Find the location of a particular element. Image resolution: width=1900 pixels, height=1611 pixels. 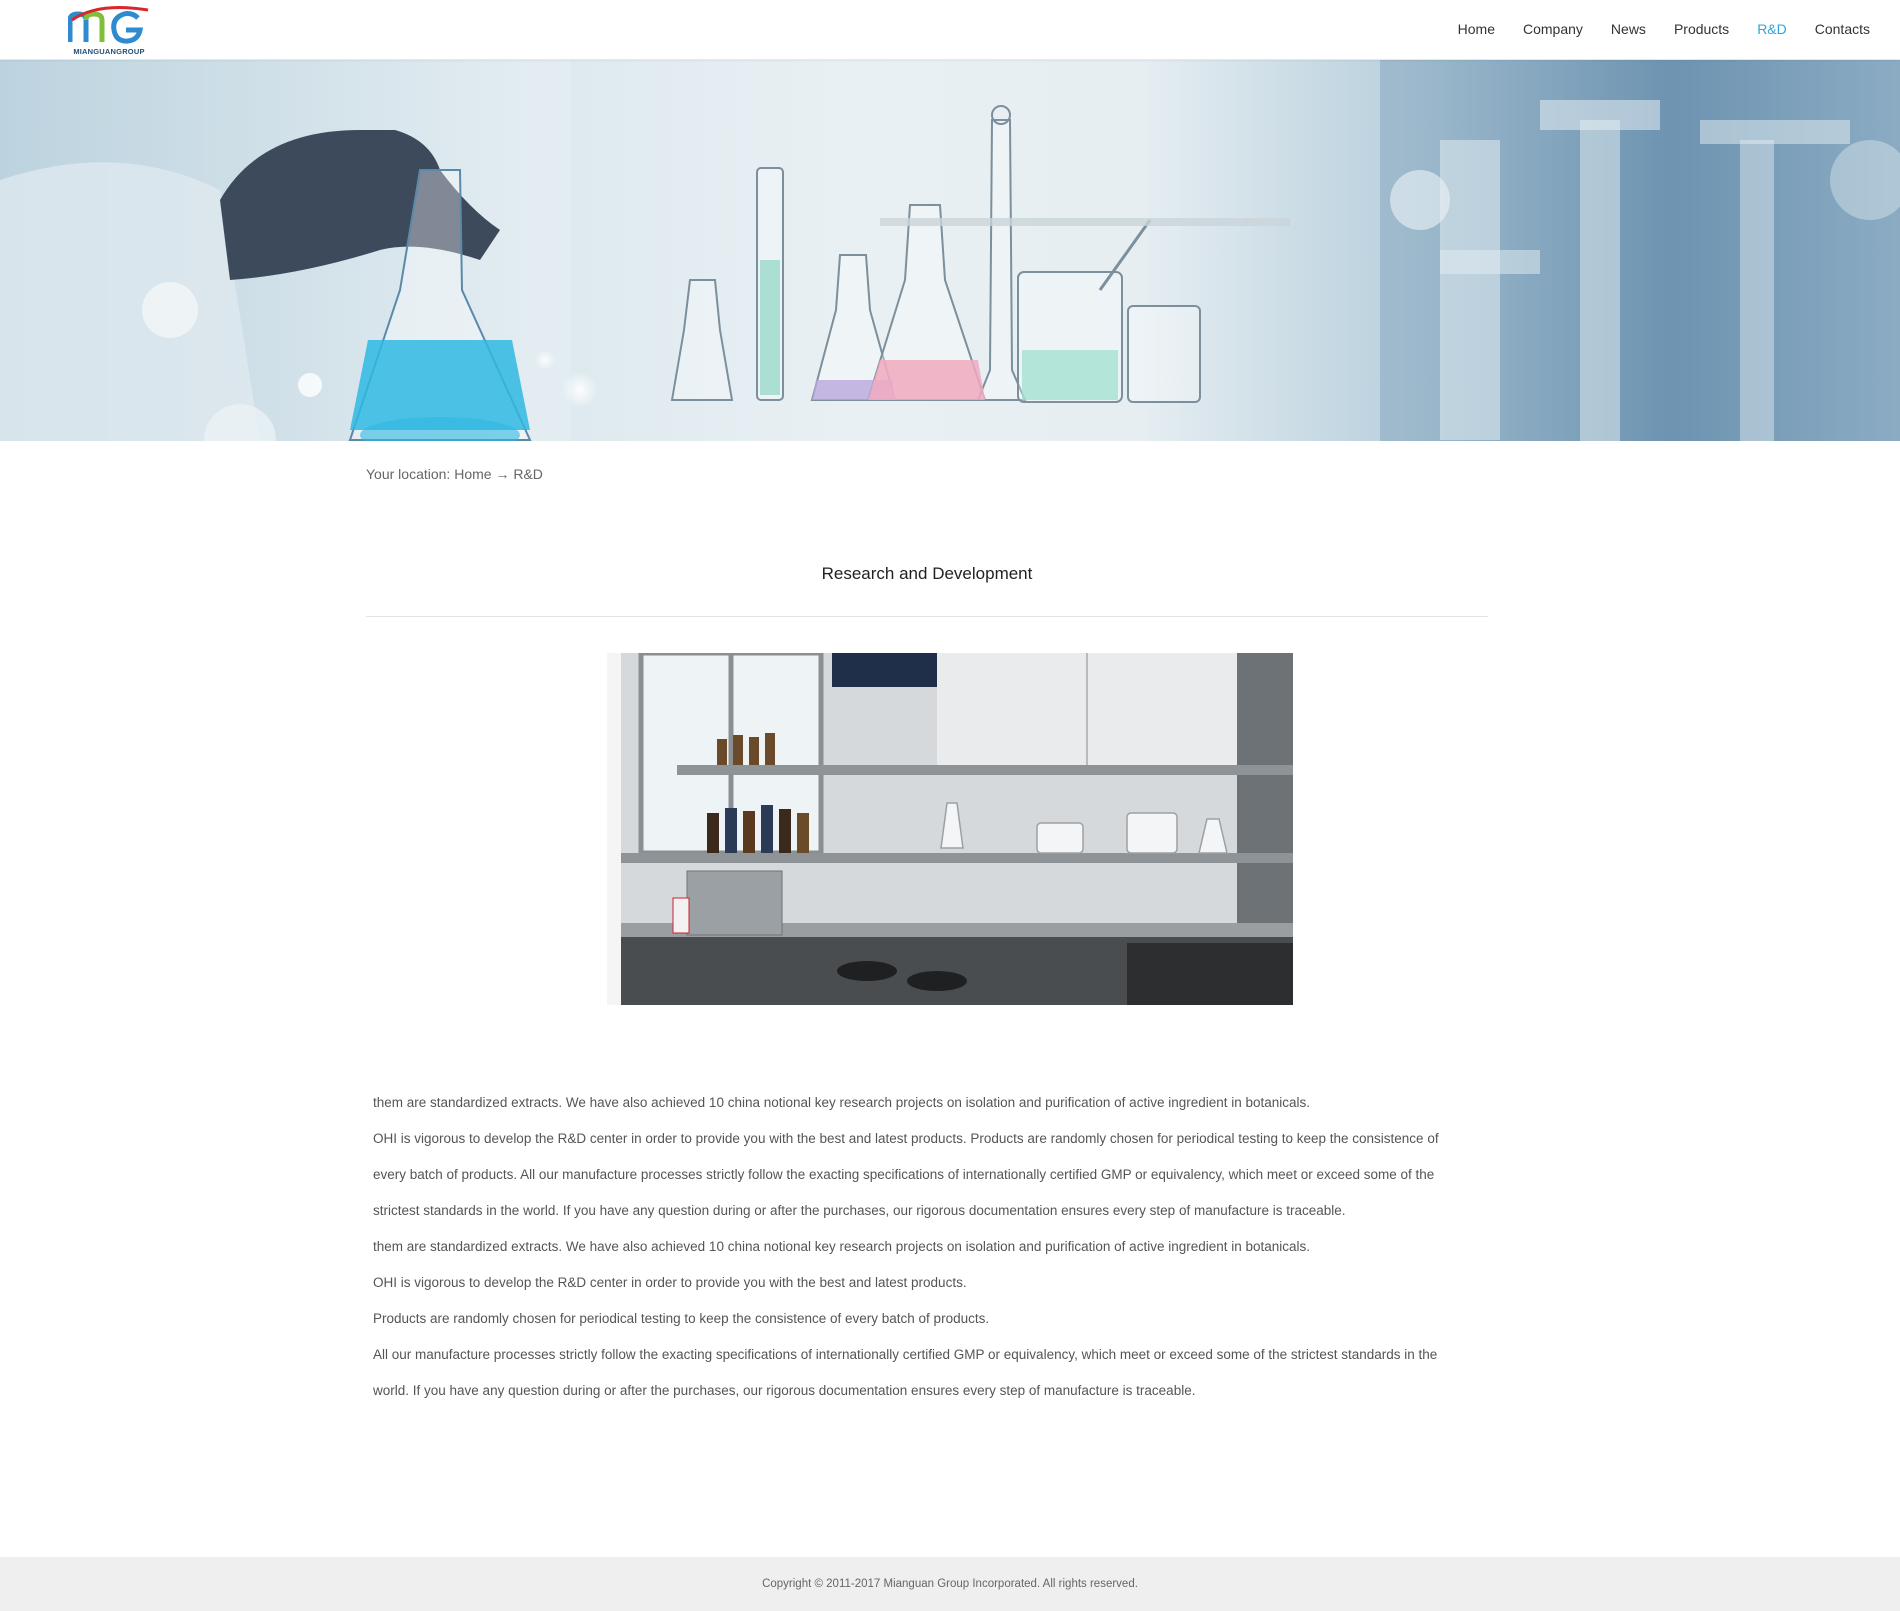

main-nav: Home Company News Products R&D Contacts is located at coordinates (1650, 29).